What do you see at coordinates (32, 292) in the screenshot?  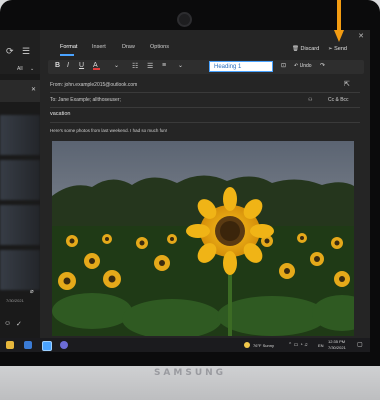 I see `attachment-icon: ⌀` at bounding box center [32, 292].